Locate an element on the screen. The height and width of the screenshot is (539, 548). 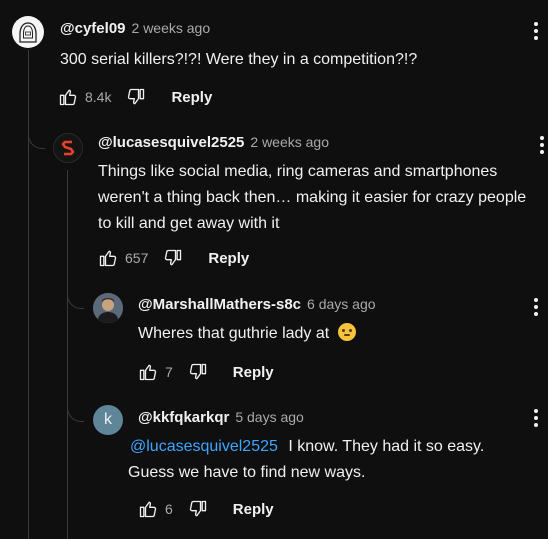
photo-avatar is located at coordinates (108, 308).